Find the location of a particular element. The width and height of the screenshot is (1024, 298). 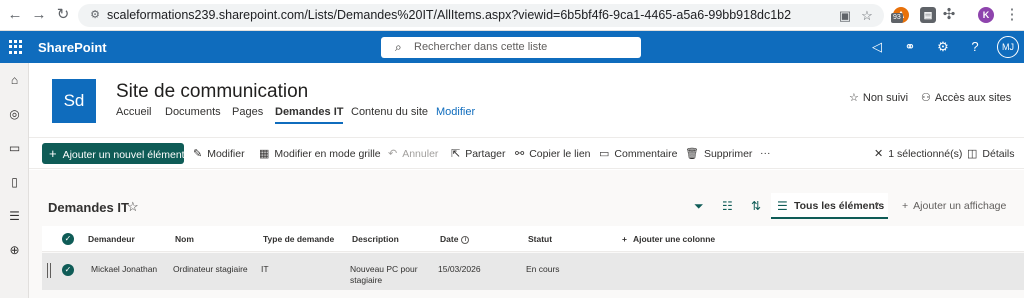

edit-button: ✎ Modifier is located at coordinates (219, 153).